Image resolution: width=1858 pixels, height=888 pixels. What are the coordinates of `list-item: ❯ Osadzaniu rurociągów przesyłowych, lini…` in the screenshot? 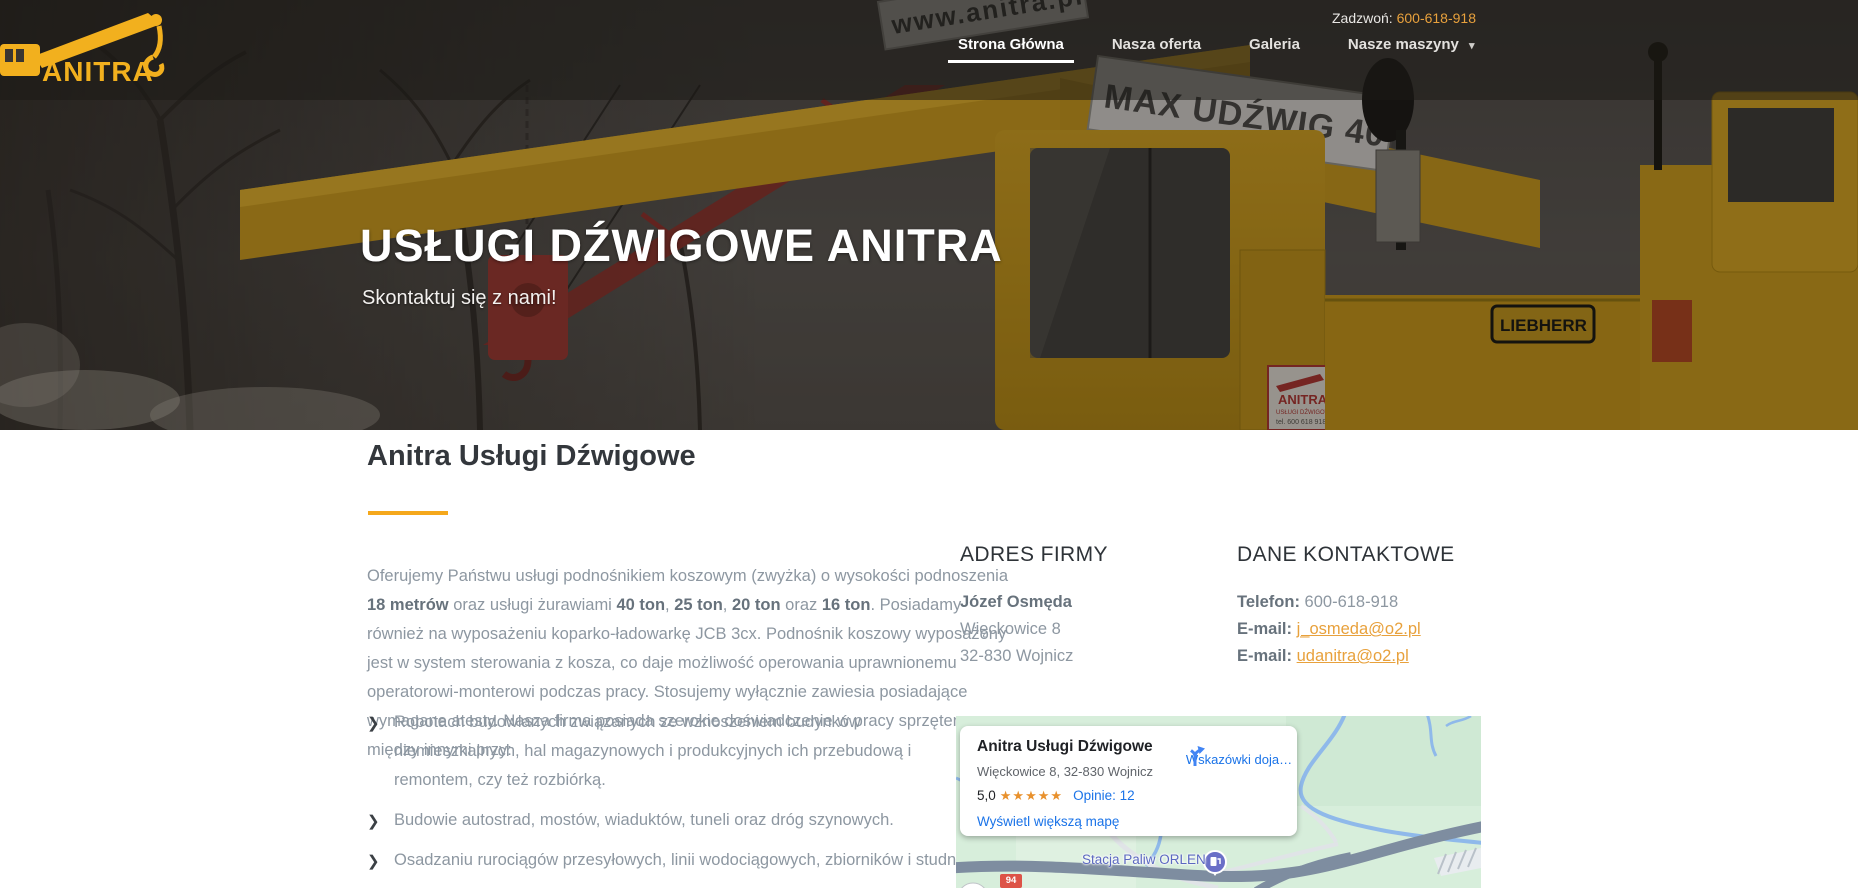 It's located at (677, 860).